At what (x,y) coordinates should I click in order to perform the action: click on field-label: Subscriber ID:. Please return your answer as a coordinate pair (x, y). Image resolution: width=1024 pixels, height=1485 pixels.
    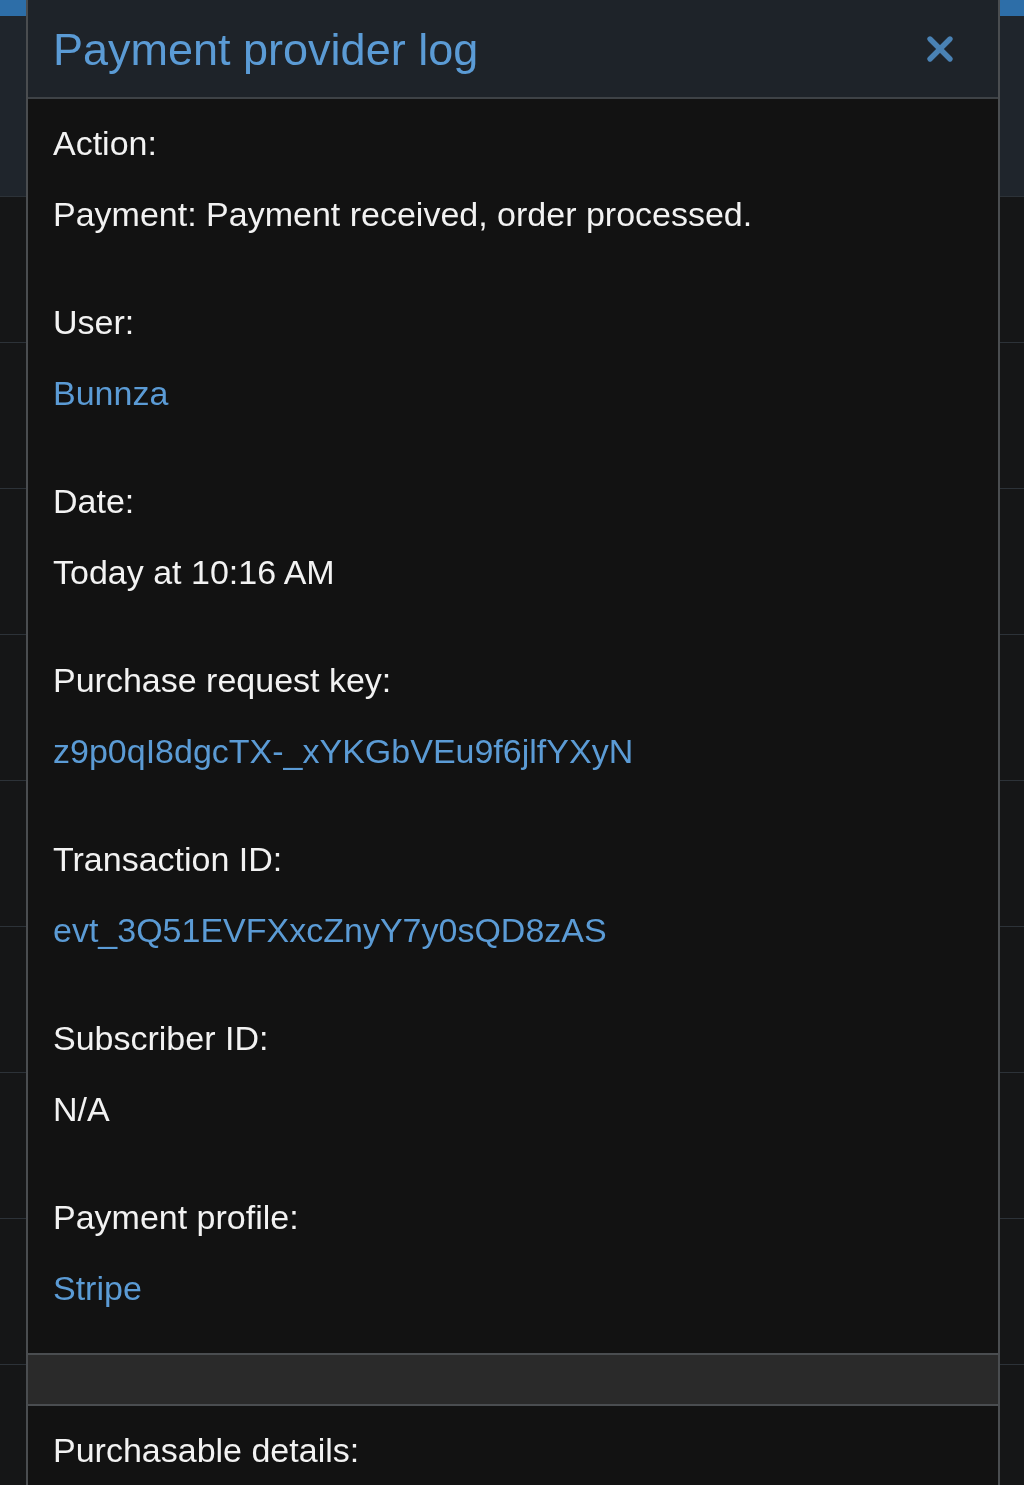
    Looking at the image, I should click on (161, 1038).